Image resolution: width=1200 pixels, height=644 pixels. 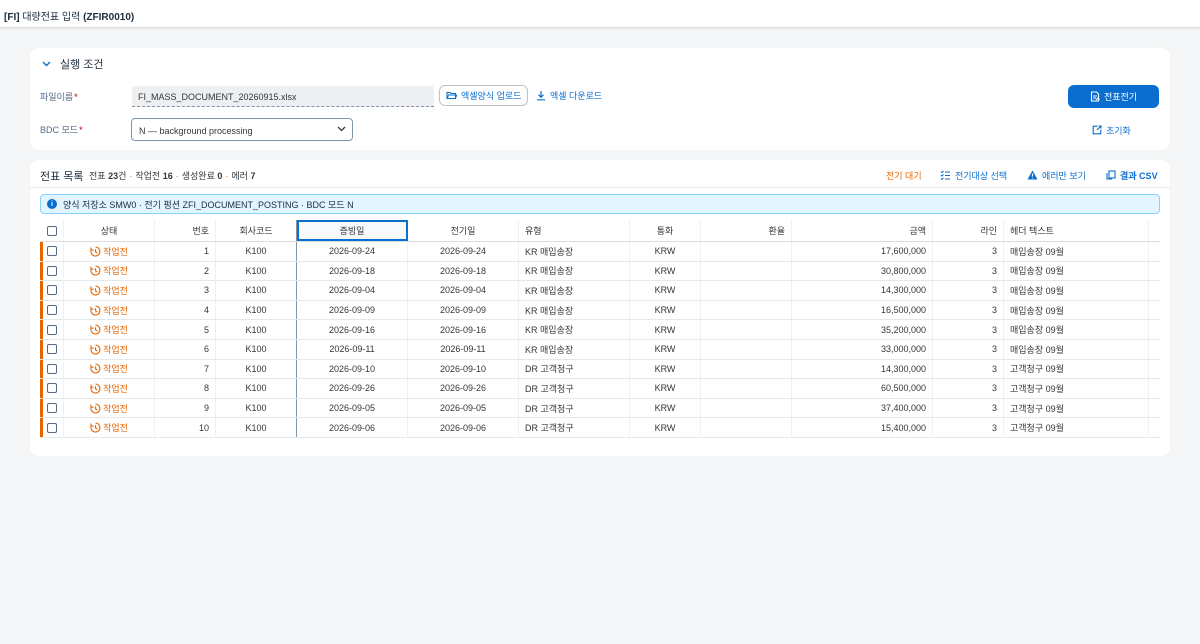 What do you see at coordinates (185, 251) in the screenshot?
I see `number-cell: 1` at bounding box center [185, 251].